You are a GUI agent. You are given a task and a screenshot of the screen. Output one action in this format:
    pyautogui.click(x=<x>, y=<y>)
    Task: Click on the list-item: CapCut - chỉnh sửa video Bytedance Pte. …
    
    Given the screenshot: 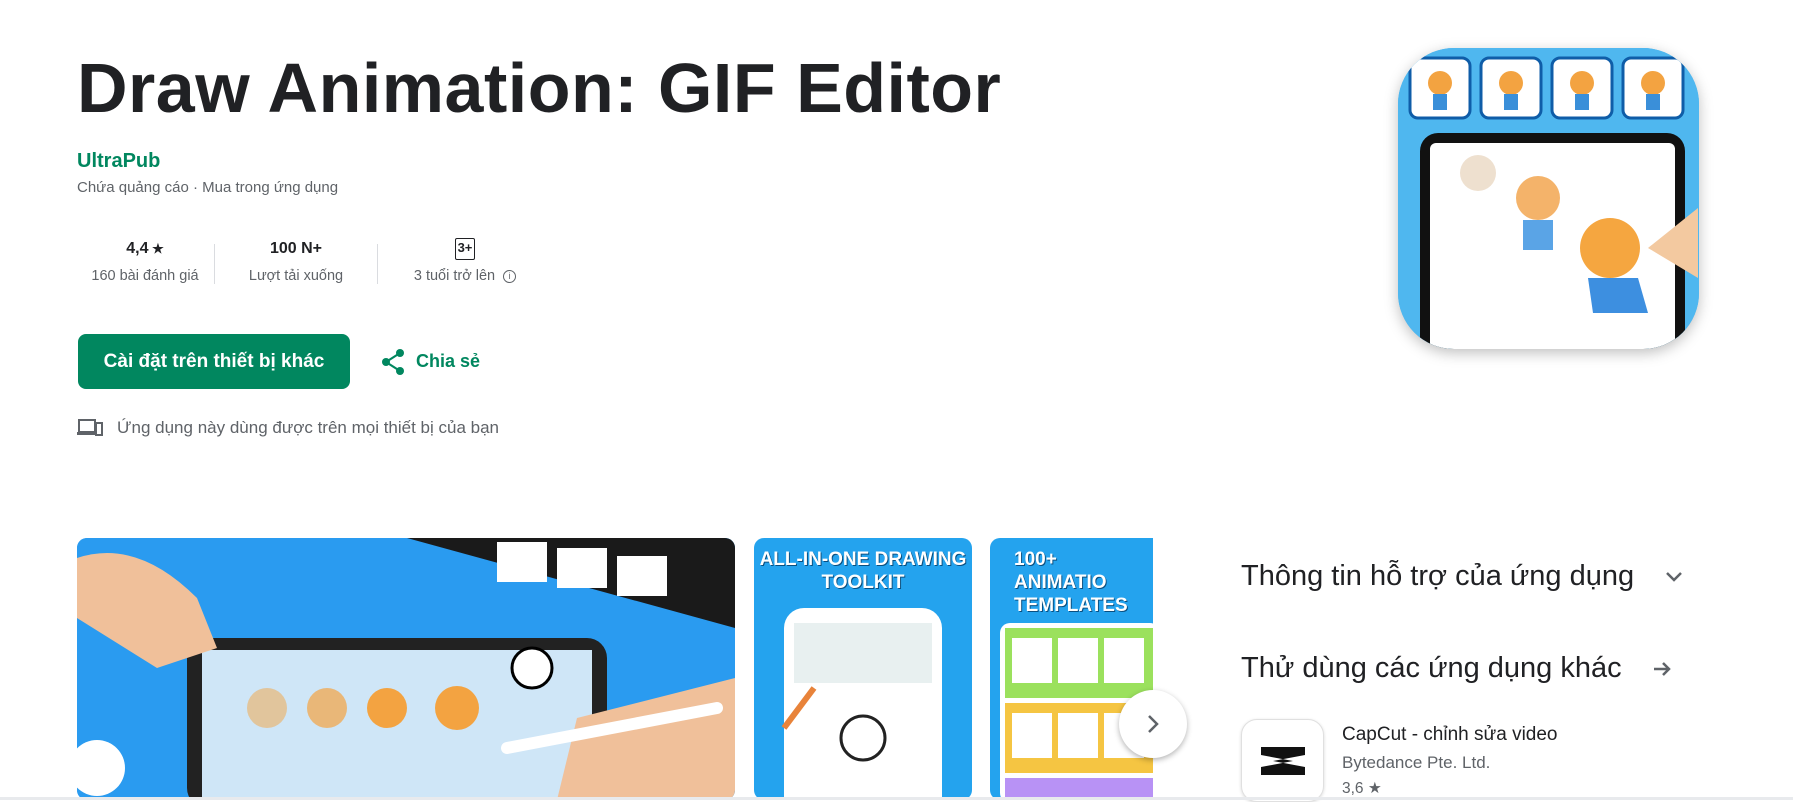 What is the action you would take?
    pyautogui.click(x=1450, y=761)
    